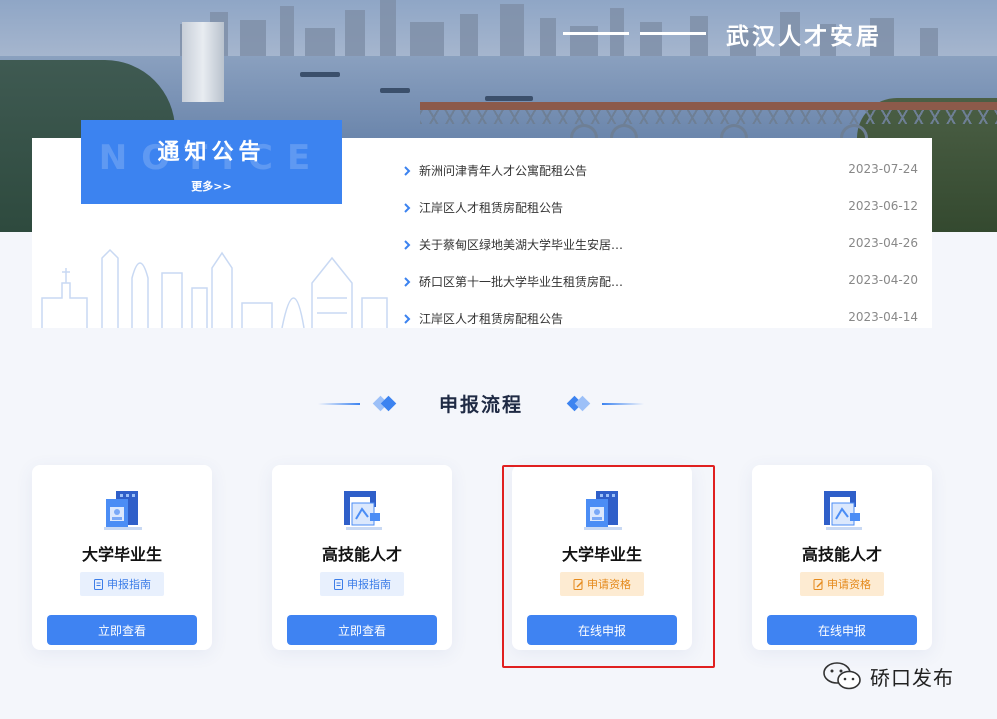 Image resolution: width=997 pixels, height=719 pixels. Describe the element at coordinates (660, 208) in the screenshot. I see `notice-item: 江岸区人才租赁房配租公告 2023-06-12` at that location.